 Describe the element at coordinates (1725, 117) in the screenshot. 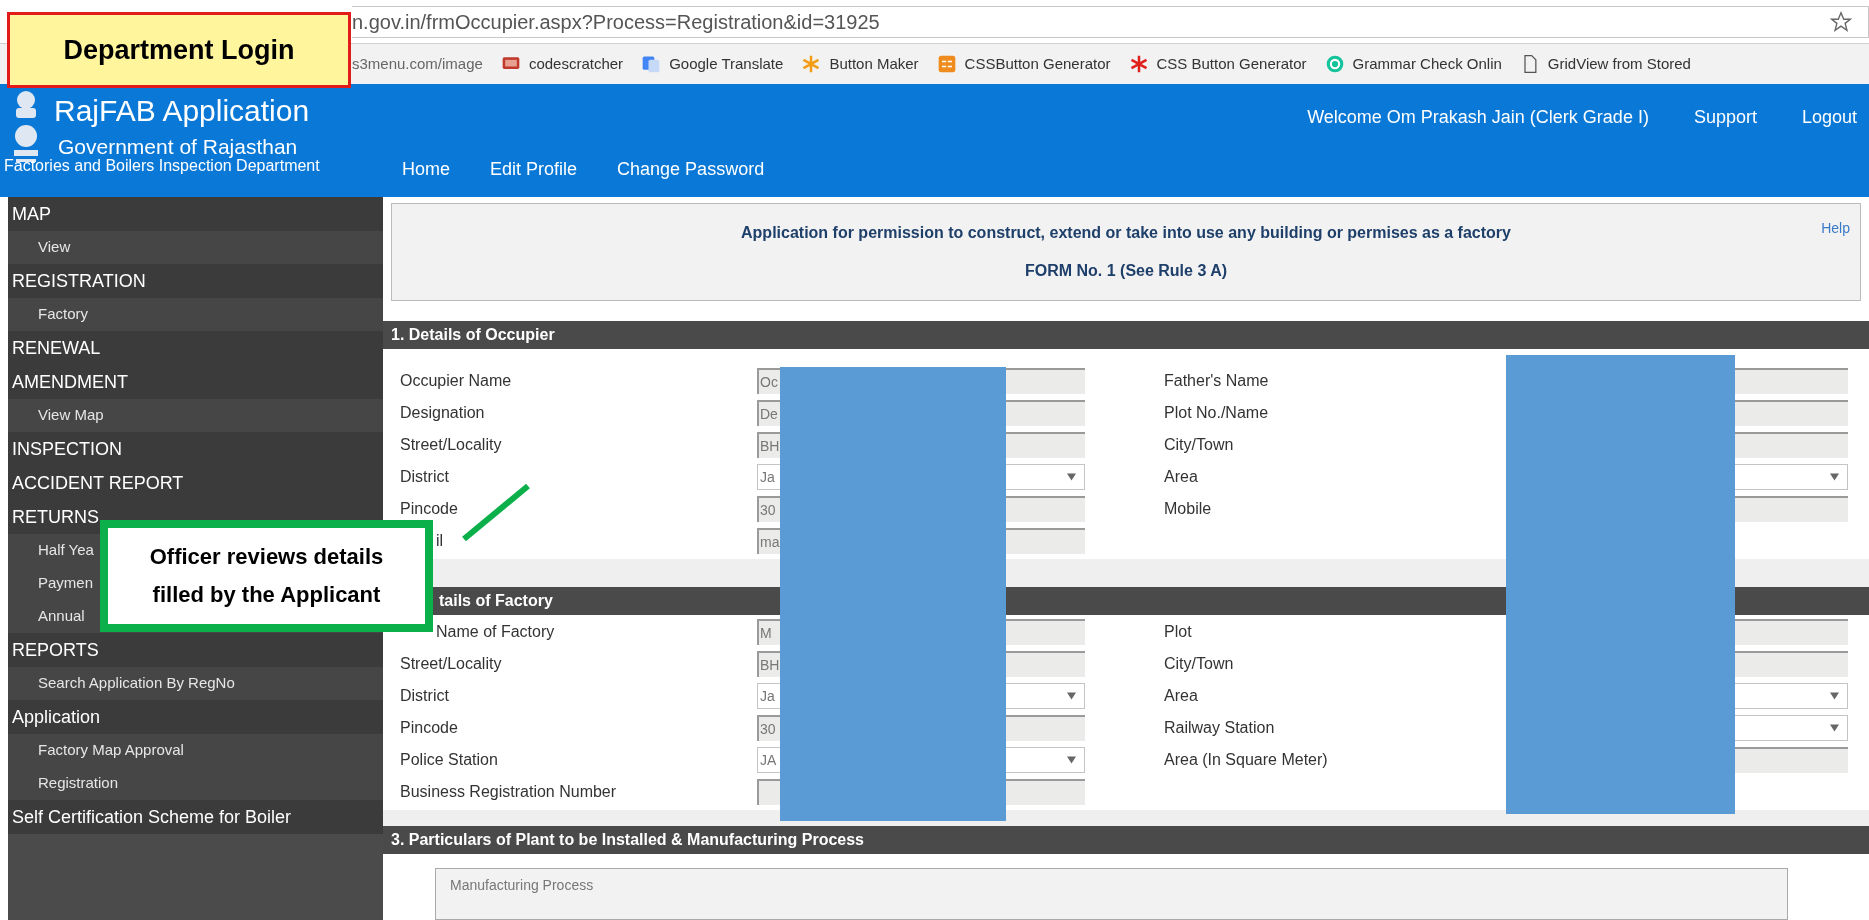

I see `header-link: Support` at that location.